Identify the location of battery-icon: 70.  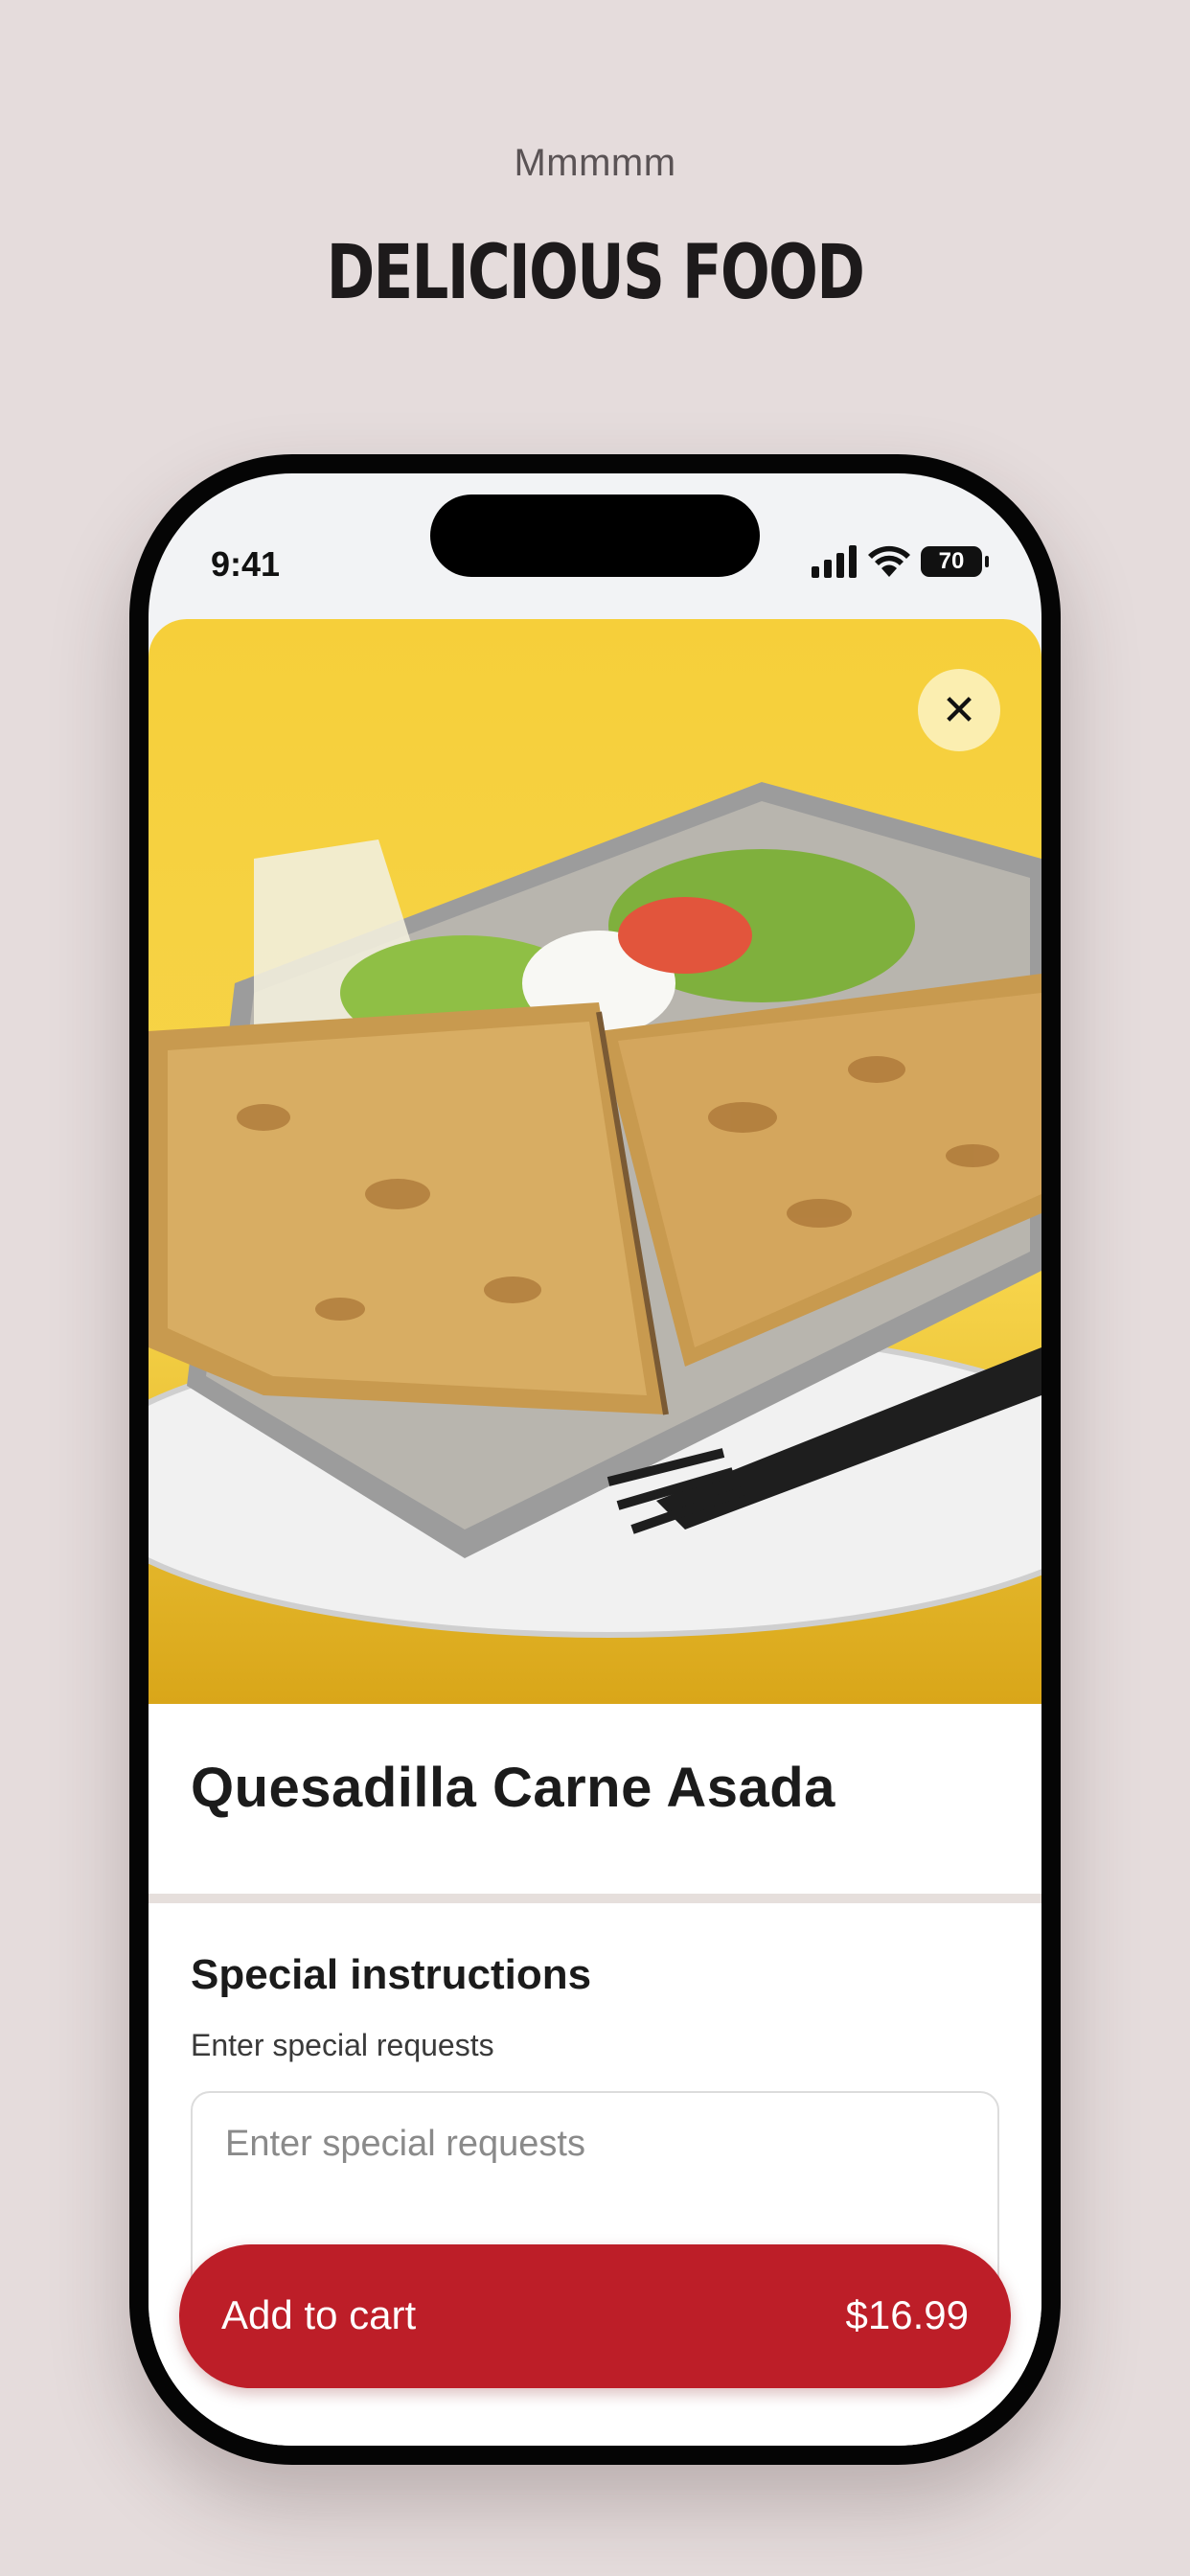
(955, 561).